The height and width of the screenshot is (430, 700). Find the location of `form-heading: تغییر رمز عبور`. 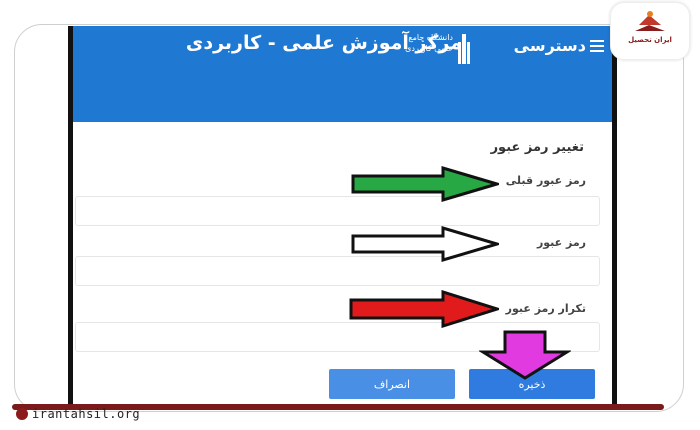

form-heading: تغییر رمز عبور is located at coordinates (537, 147).